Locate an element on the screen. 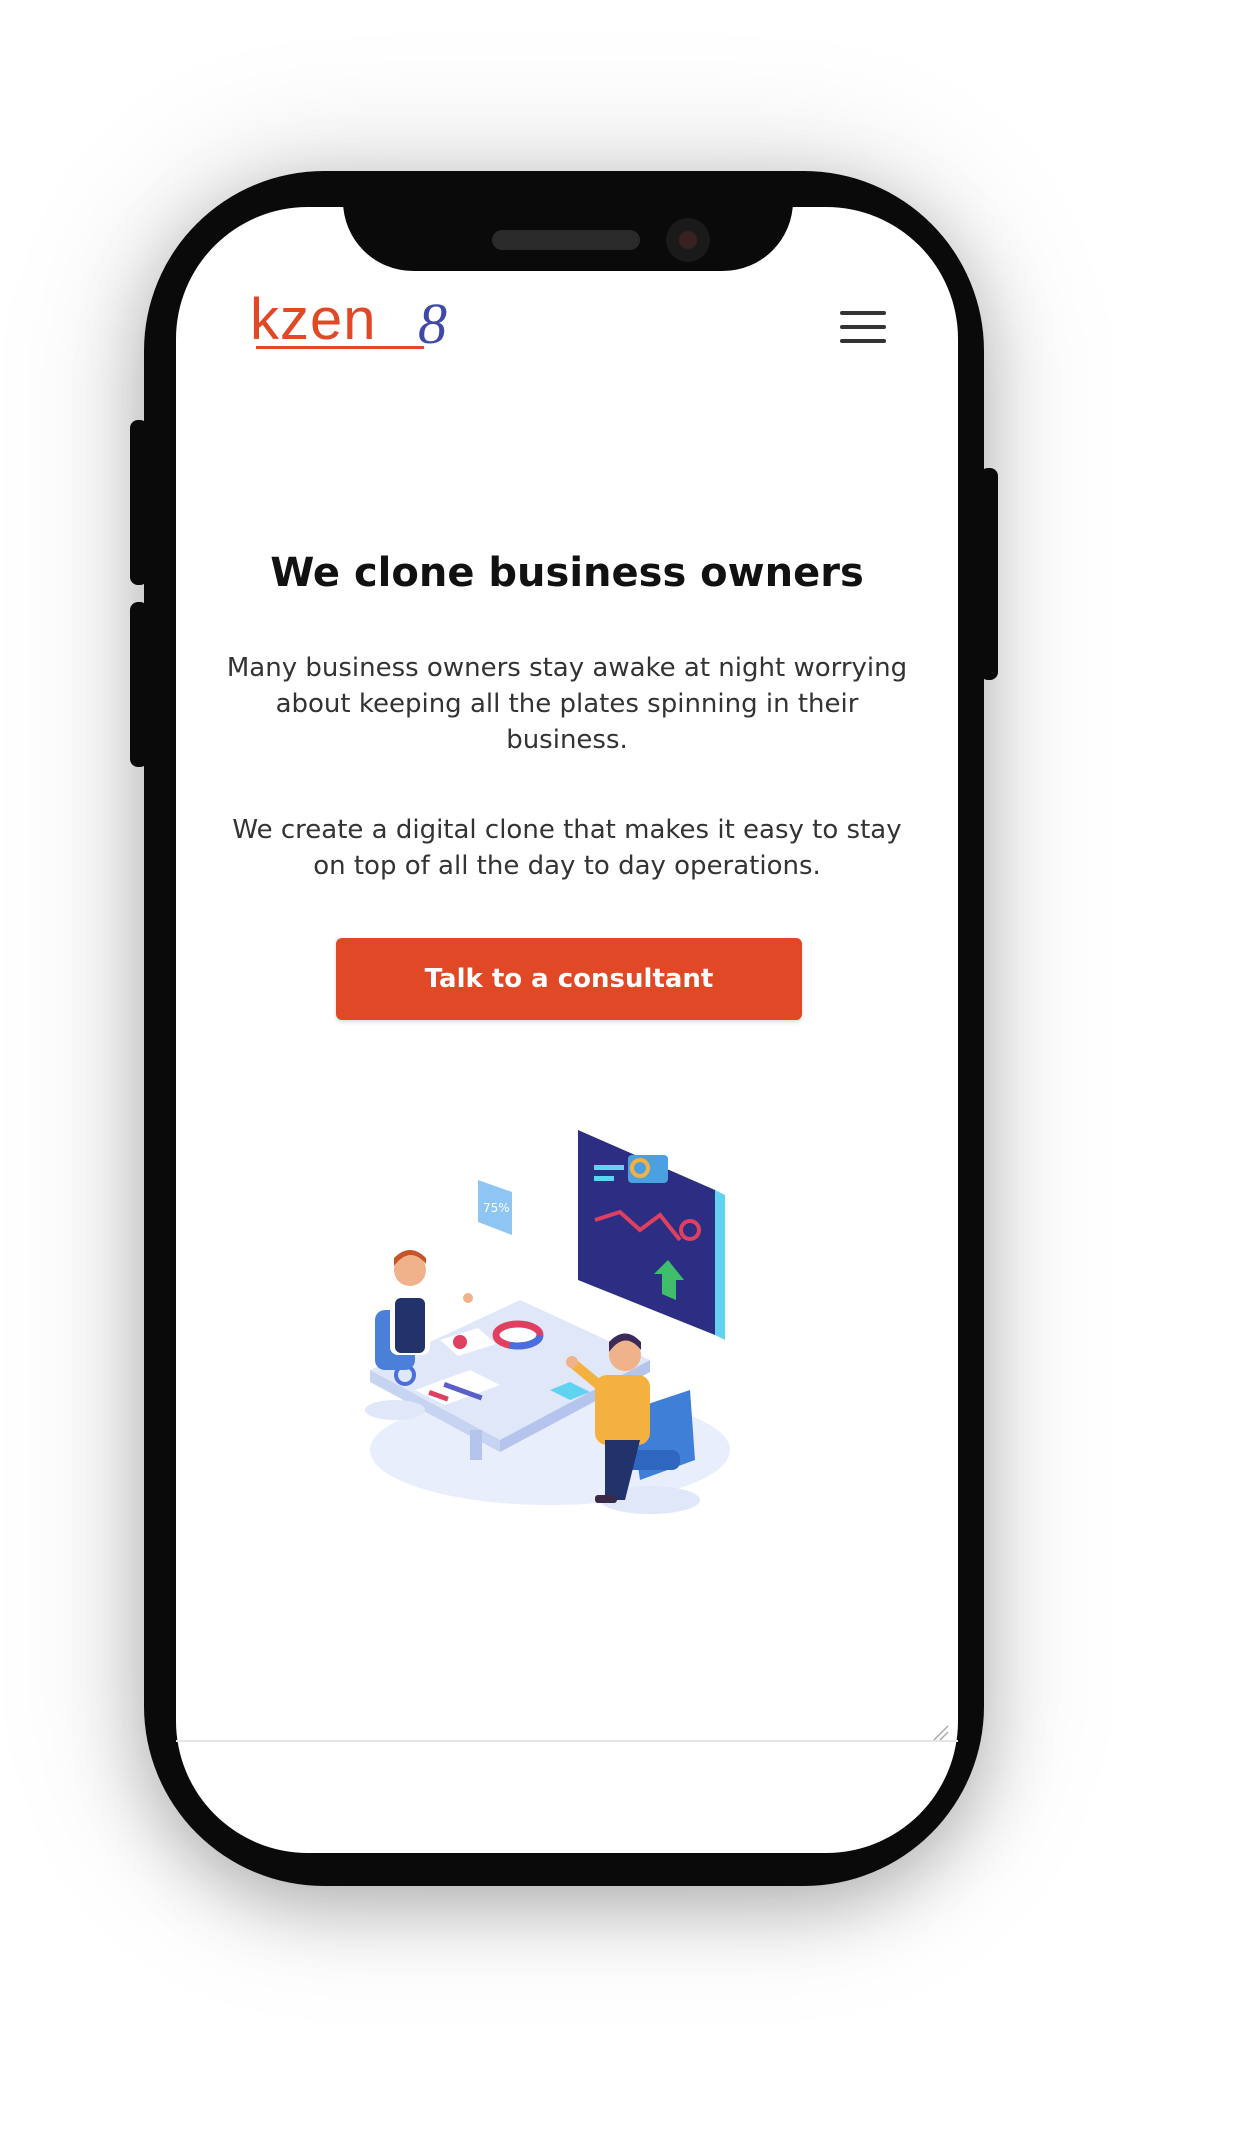 This screenshot has height=2155, width=1240. svg-text: 75% is located at coordinates (496, 1208).